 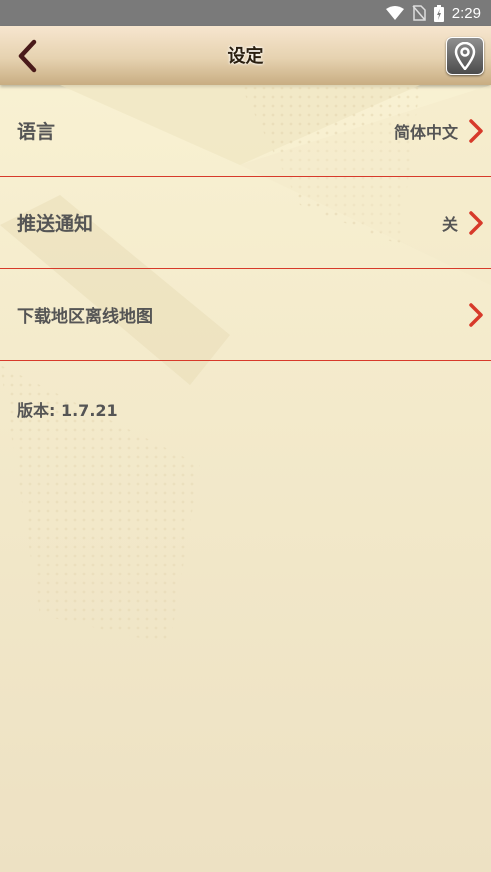 I want to click on app-bar: 设定, so click(x=245, y=55).